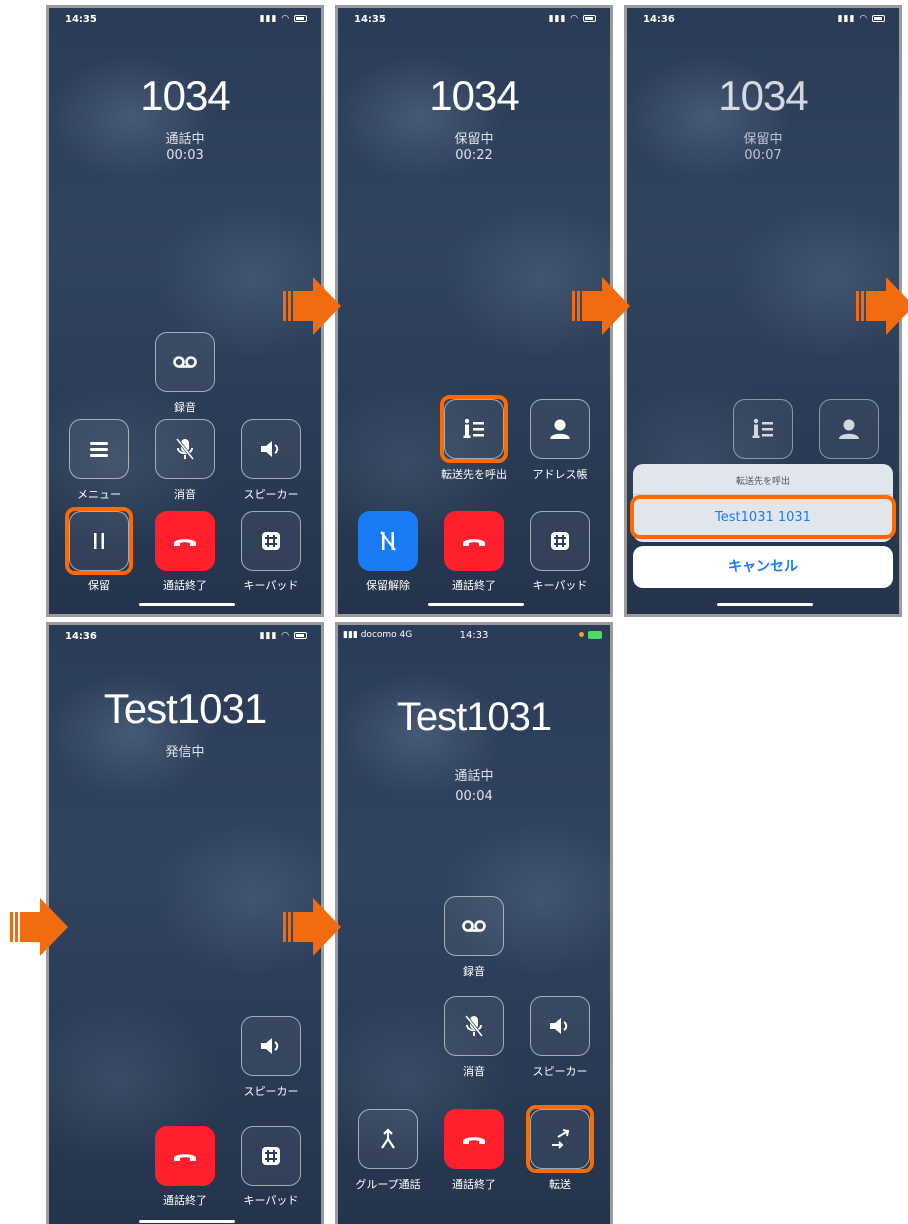 The height and width of the screenshot is (1224, 908). I want to click on menu-icon, so click(99, 449).